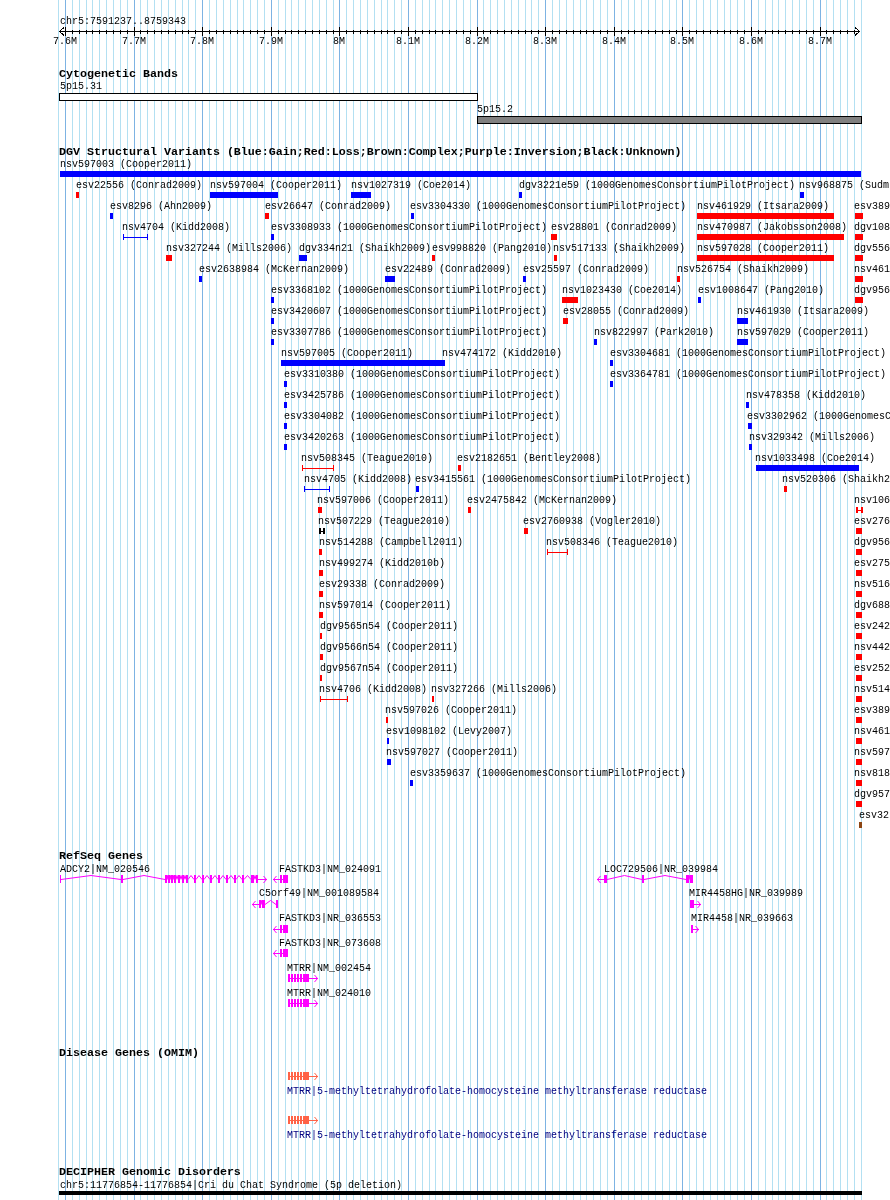 The image size is (890, 1200). I want to click on variant-label: nsv327266 (Mills2006), so click(494, 689).